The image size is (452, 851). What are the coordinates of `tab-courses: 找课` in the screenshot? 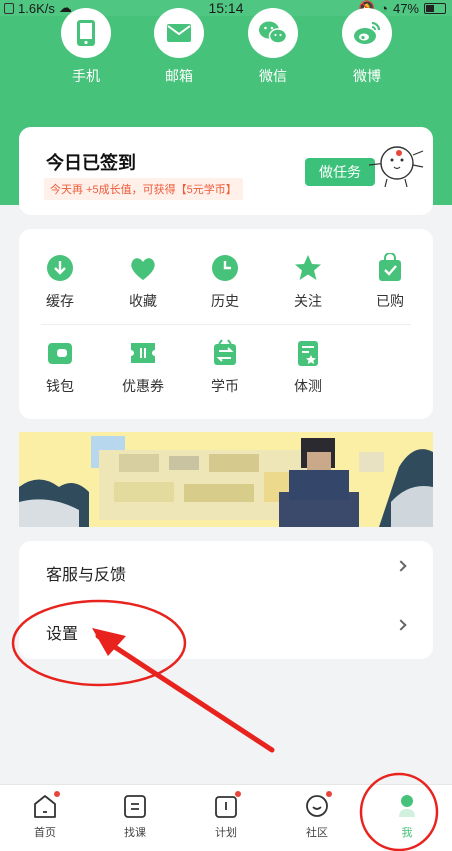 It's located at (135, 816).